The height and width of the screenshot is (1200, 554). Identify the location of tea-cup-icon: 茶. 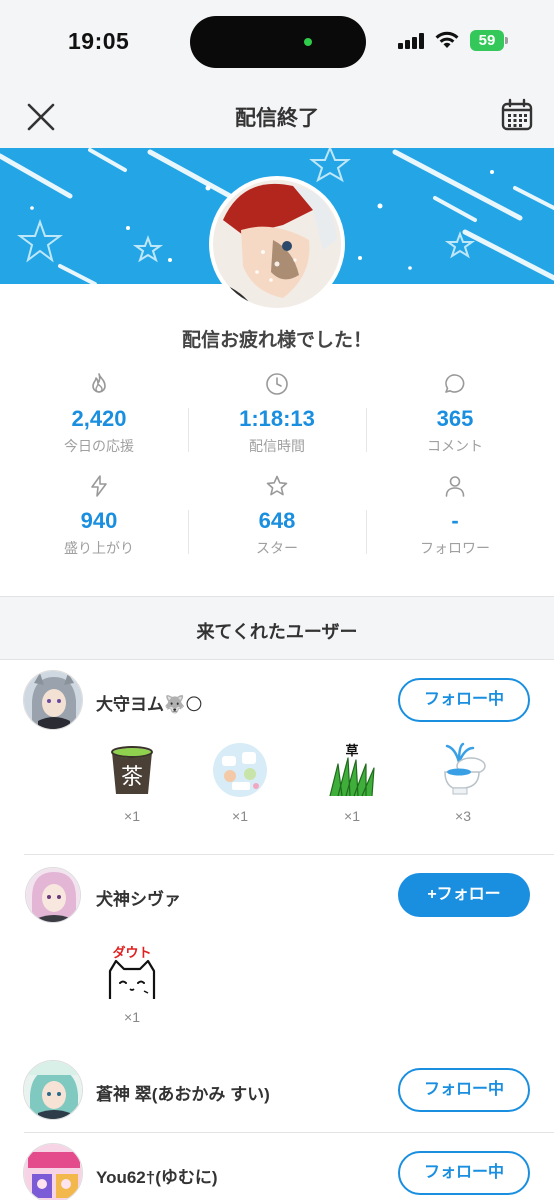
(132, 770).